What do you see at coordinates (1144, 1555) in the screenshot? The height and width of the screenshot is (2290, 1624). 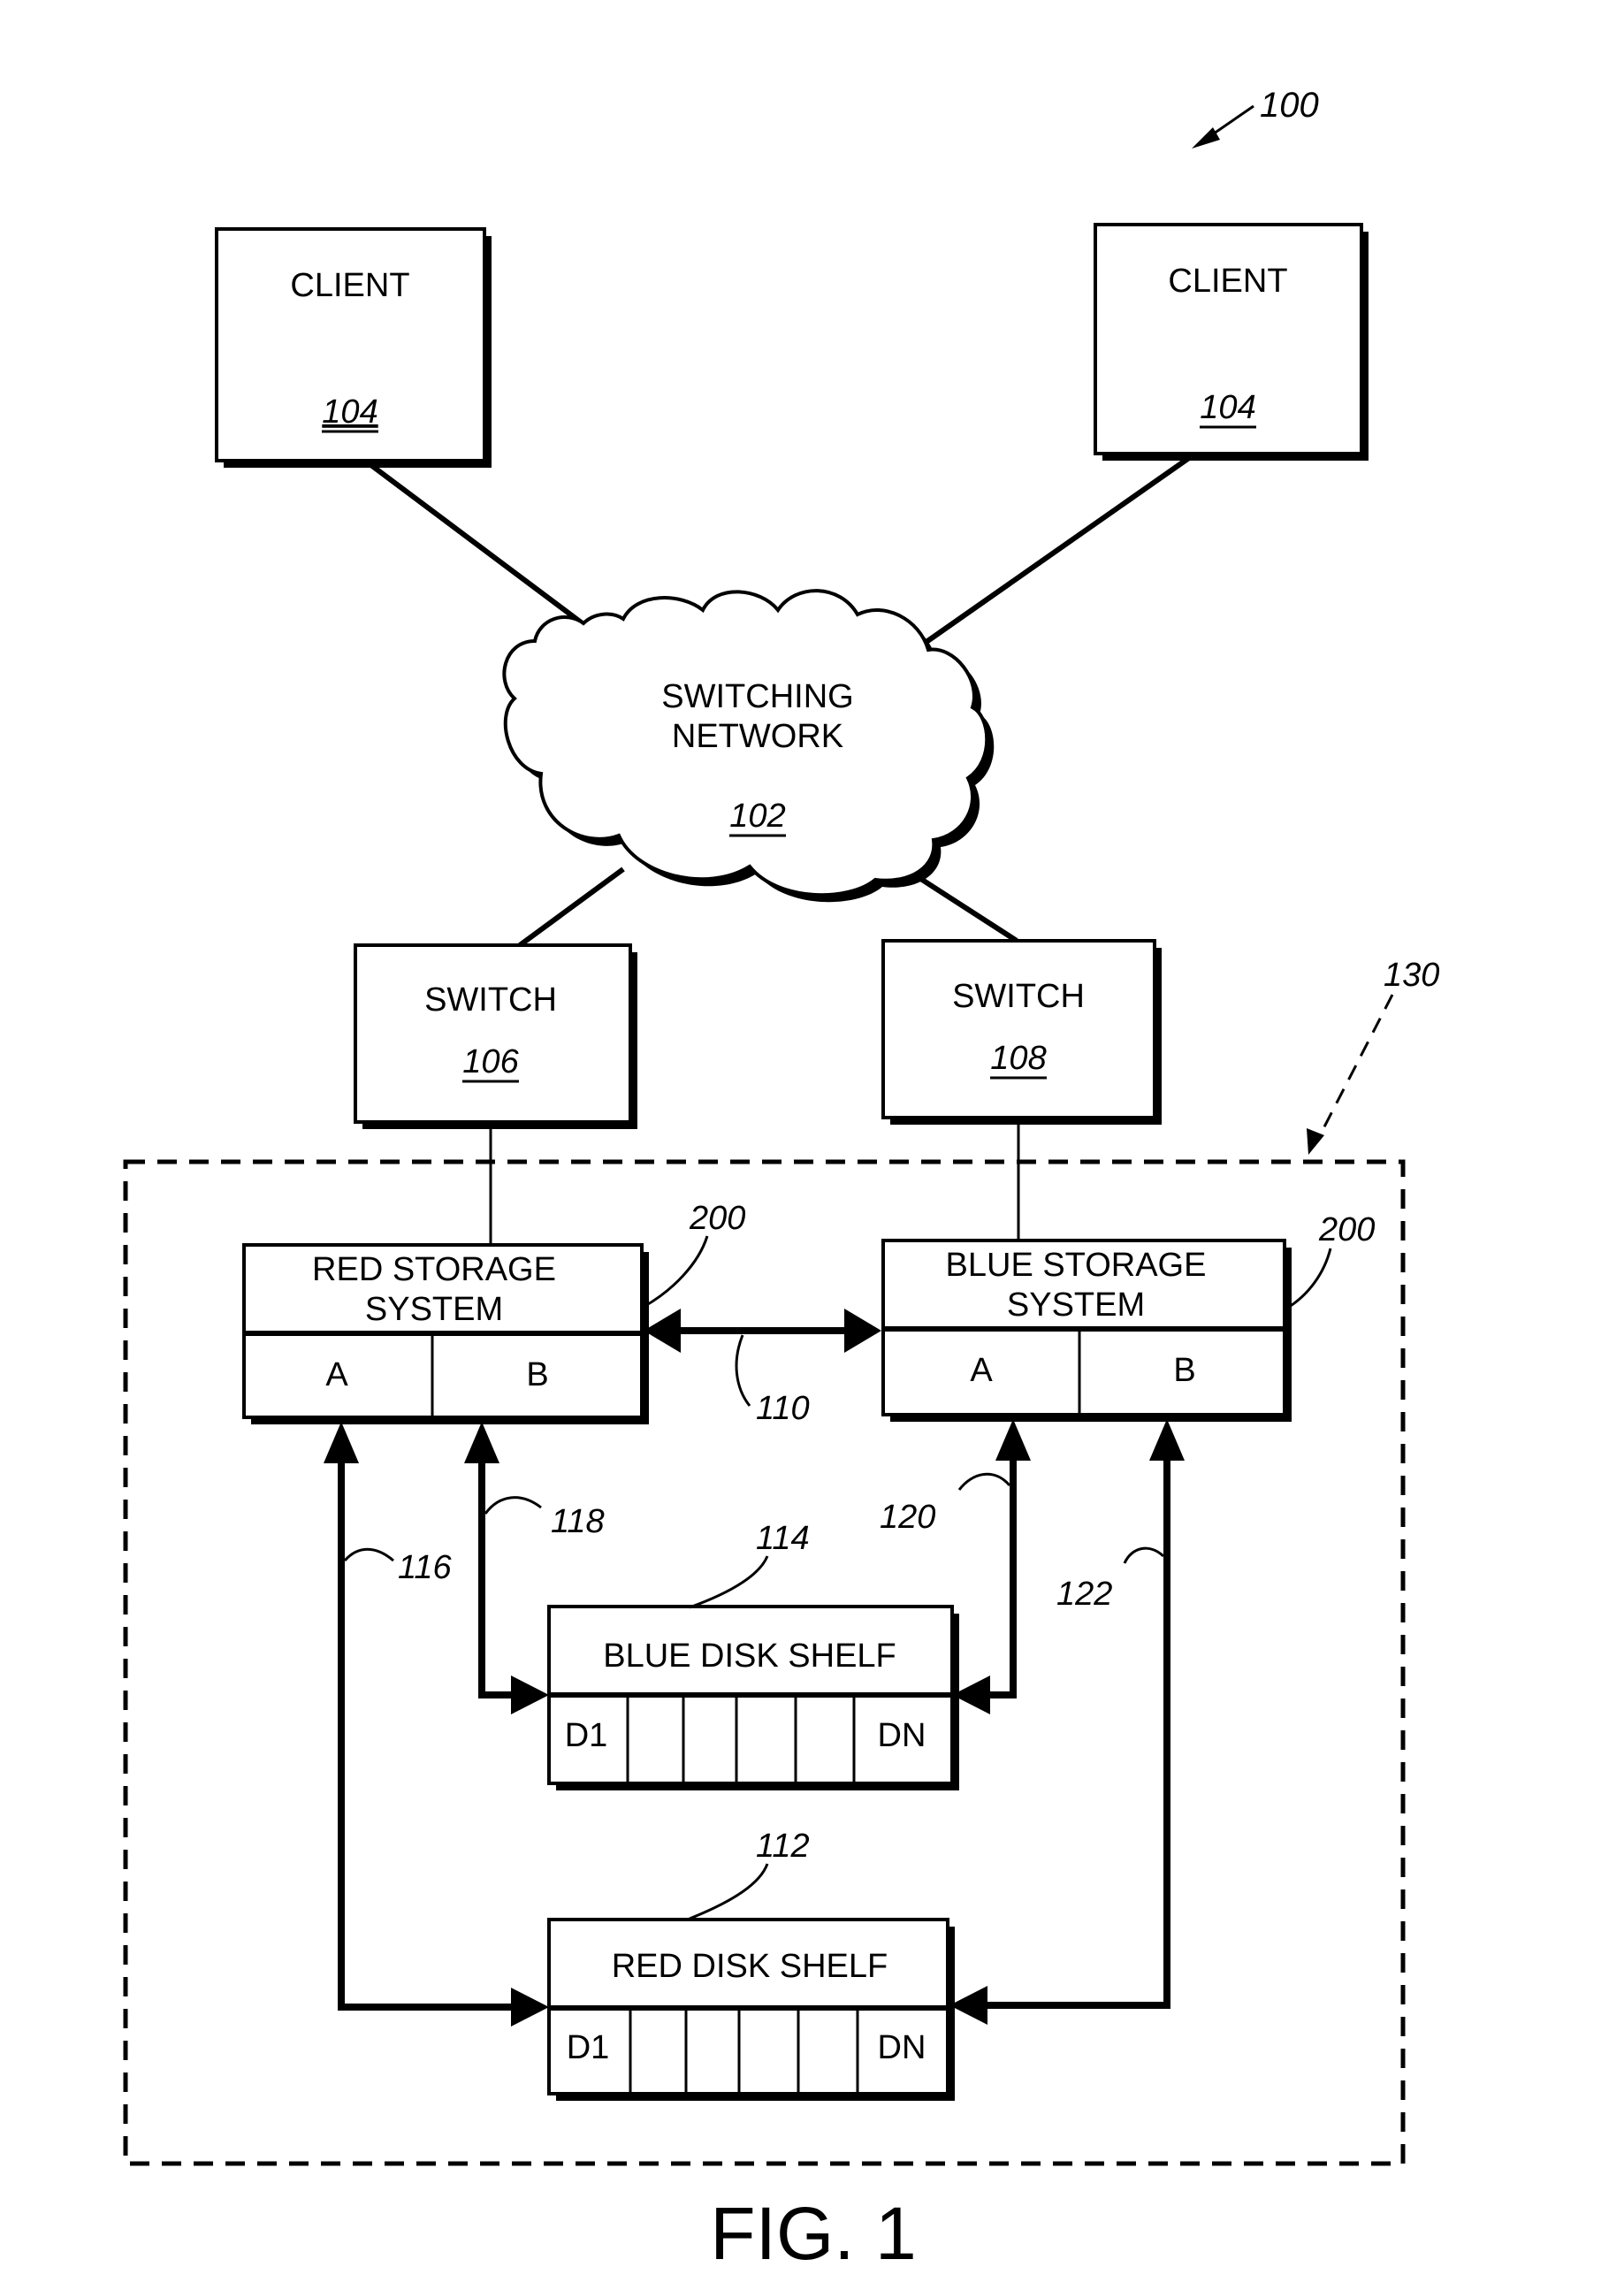 I see `link-122-ref-leader` at bounding box center [1144, 1555].